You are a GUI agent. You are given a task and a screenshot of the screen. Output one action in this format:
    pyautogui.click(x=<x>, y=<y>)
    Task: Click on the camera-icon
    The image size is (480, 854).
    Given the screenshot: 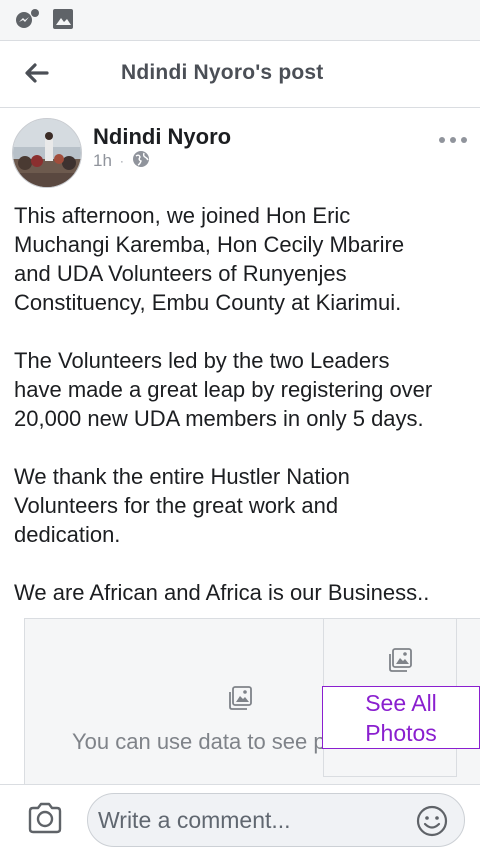 What is the action you would take?
    pyautogui.click(x=45, y=820)
    